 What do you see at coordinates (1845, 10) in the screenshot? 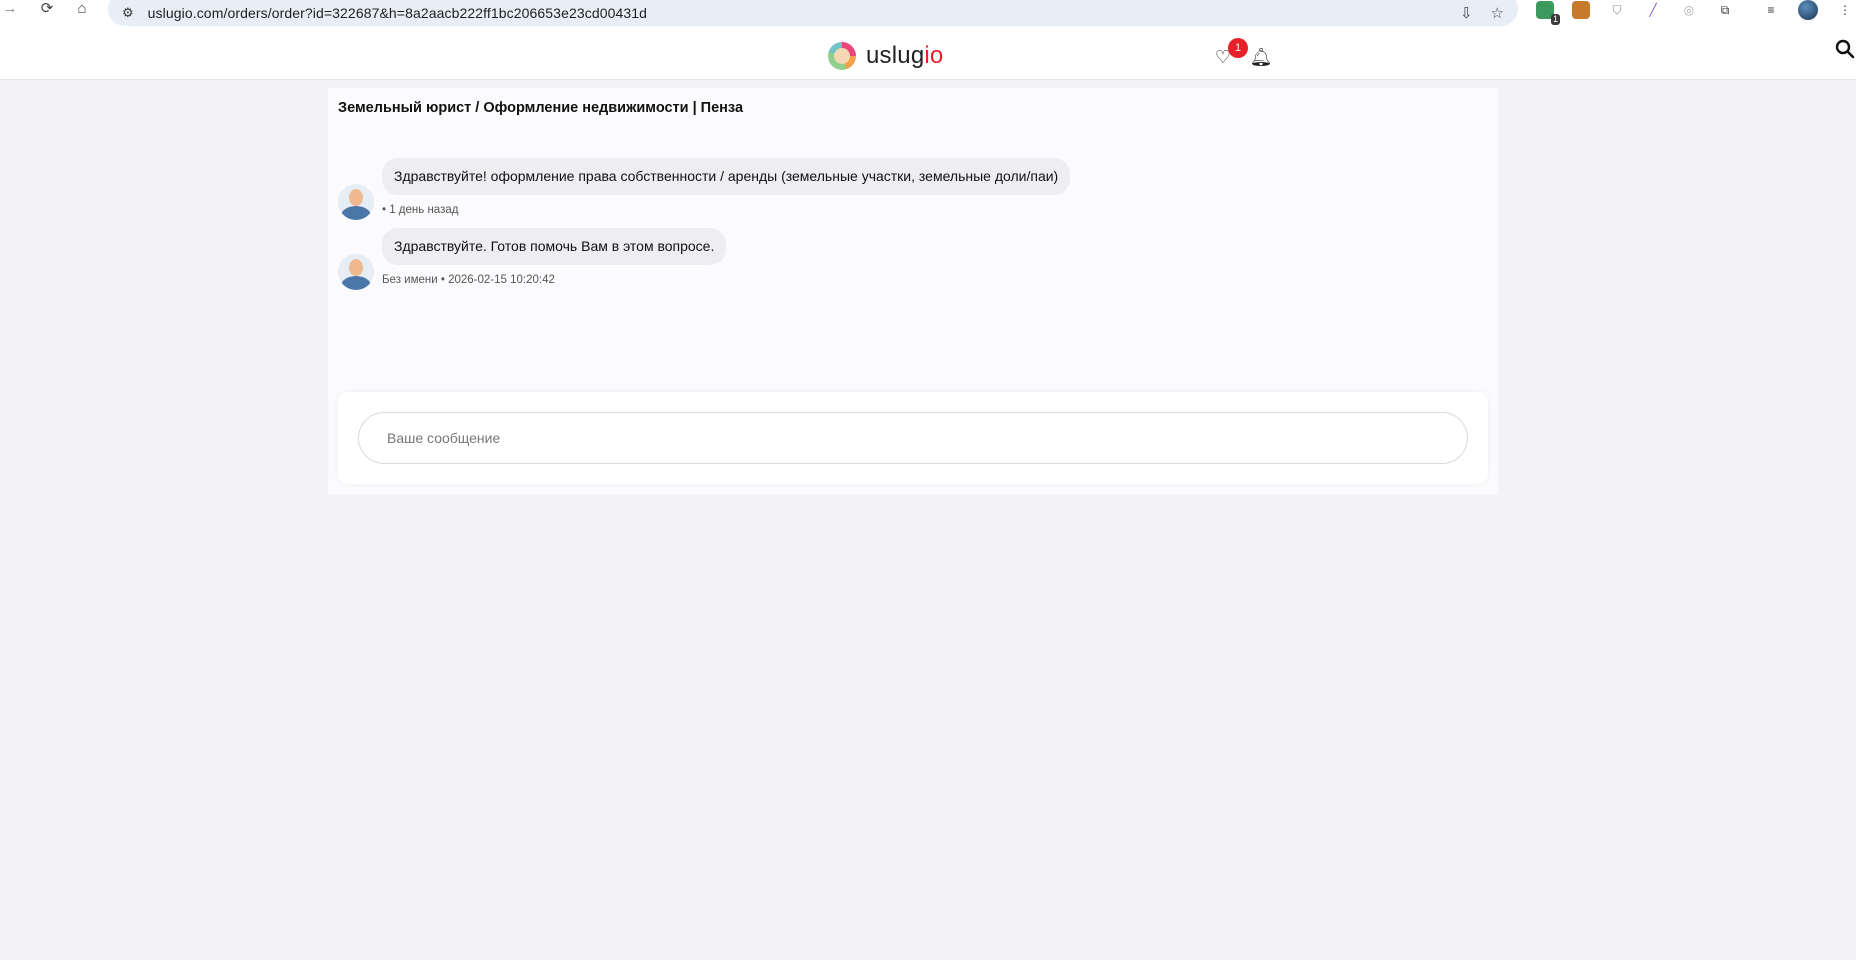
I see `chrome-menu-icon: ⋮` at bounding box center [1845, 10].